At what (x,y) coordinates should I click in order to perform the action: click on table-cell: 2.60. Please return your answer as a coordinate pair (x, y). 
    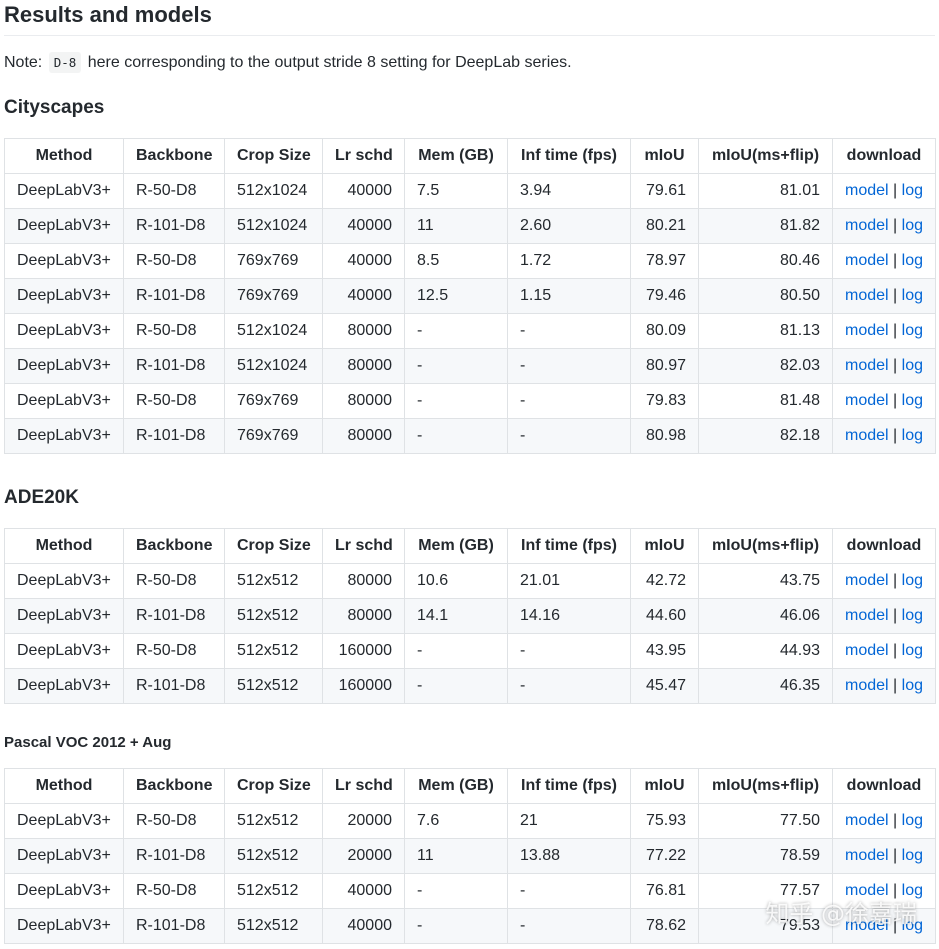
    Looking at the image, I should click on (569, 226).